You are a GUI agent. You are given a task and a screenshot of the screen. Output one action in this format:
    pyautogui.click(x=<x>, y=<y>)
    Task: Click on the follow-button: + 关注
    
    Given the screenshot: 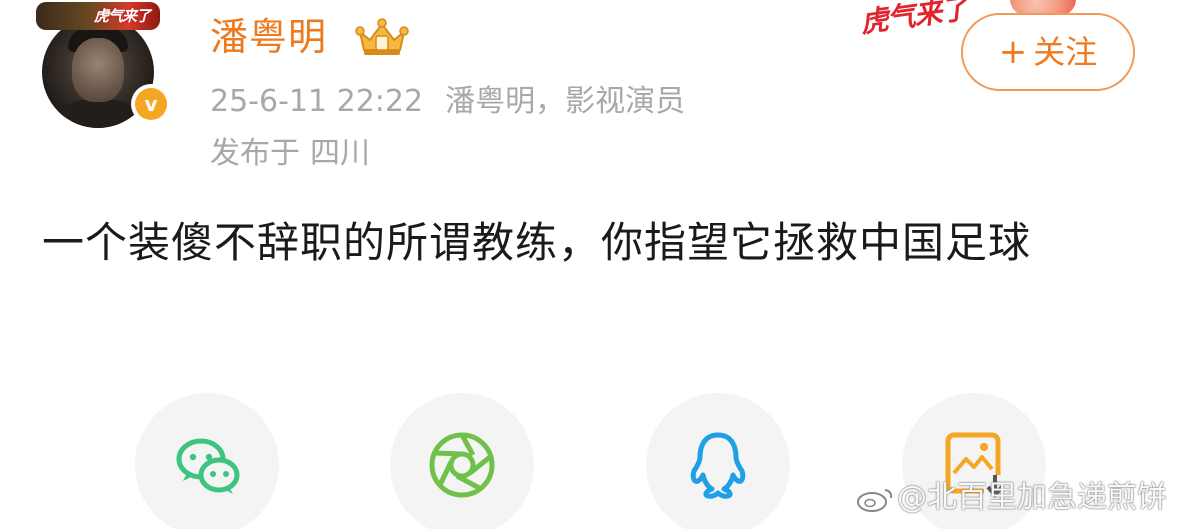 What is the action you would take?
    pyautogui.click(x=1048, y=52)
    